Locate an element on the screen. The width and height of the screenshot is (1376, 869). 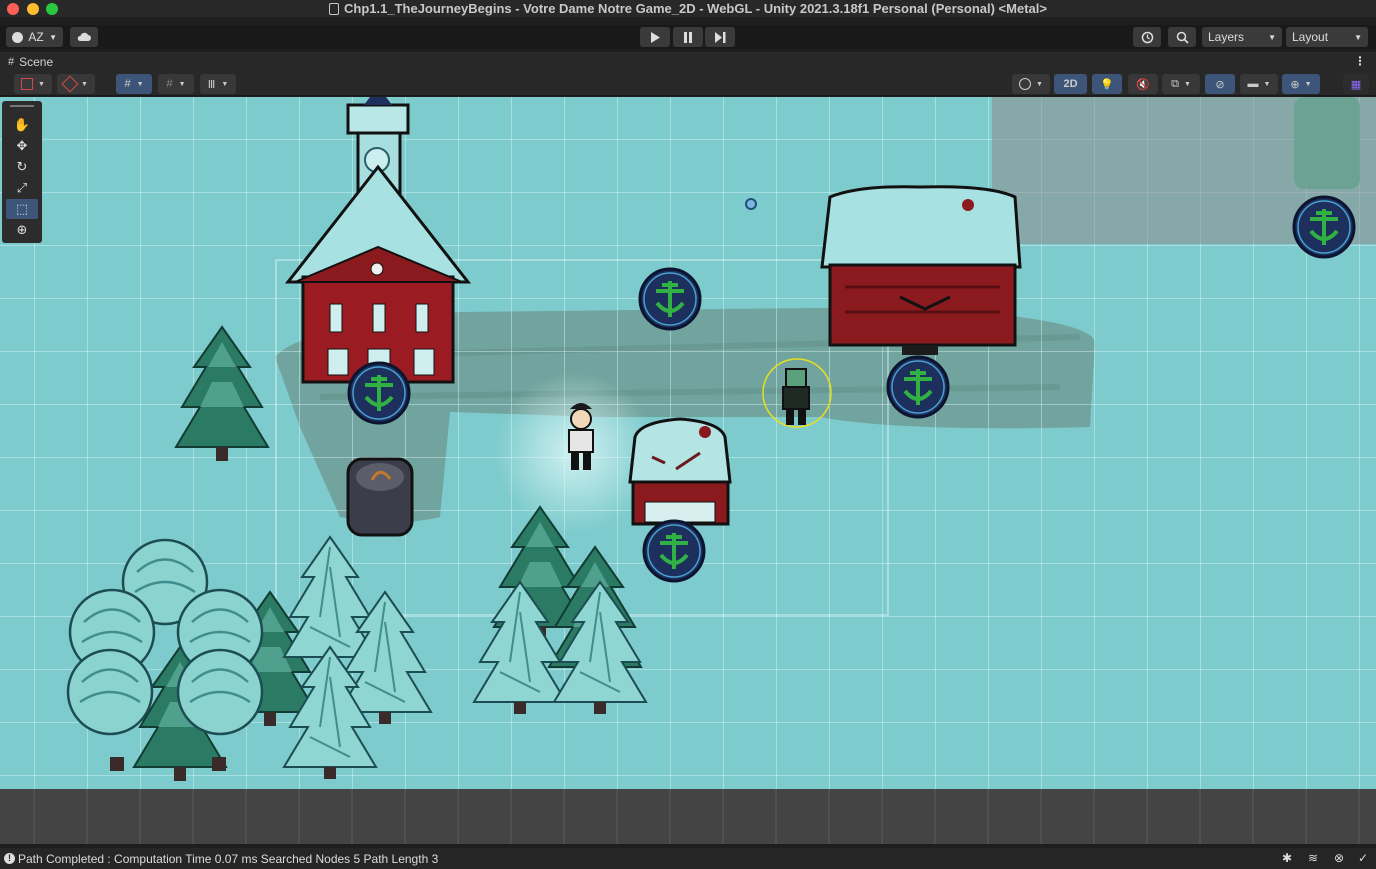
check-circle-icon: ✓ is located at coordinates (1363, 858).